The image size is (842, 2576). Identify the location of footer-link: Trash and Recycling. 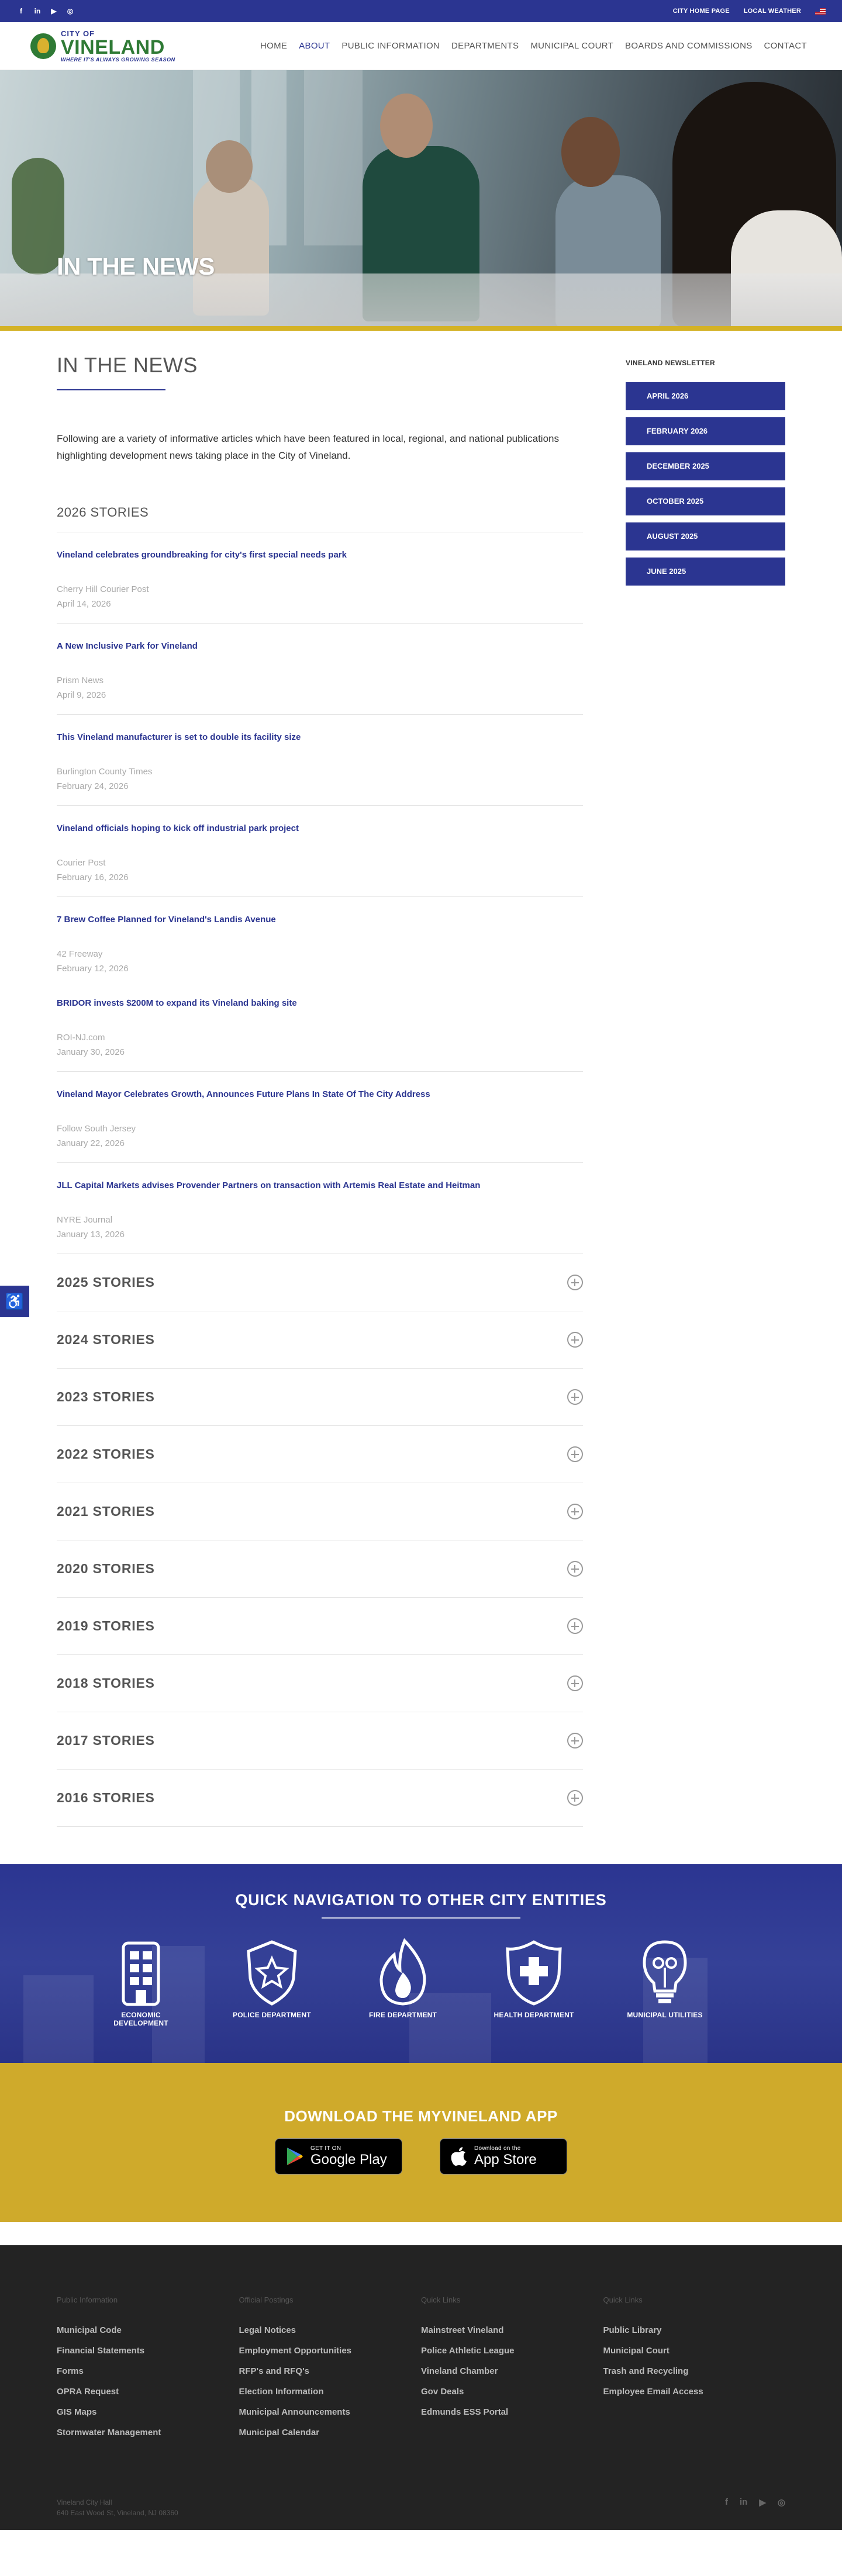
(695, 2371).